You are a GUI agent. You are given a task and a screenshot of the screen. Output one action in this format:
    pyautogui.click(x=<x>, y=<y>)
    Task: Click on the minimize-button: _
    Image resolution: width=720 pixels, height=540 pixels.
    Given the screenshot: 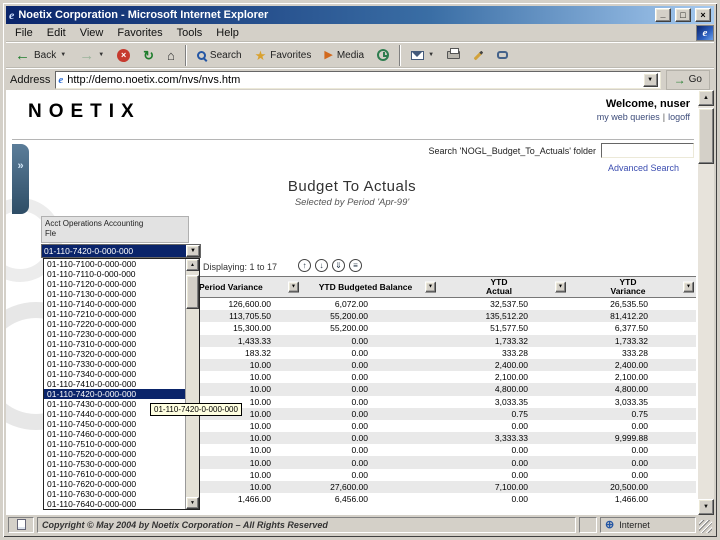 What is the action you would take?
    pyautogui.click(x=663, y=15)
    